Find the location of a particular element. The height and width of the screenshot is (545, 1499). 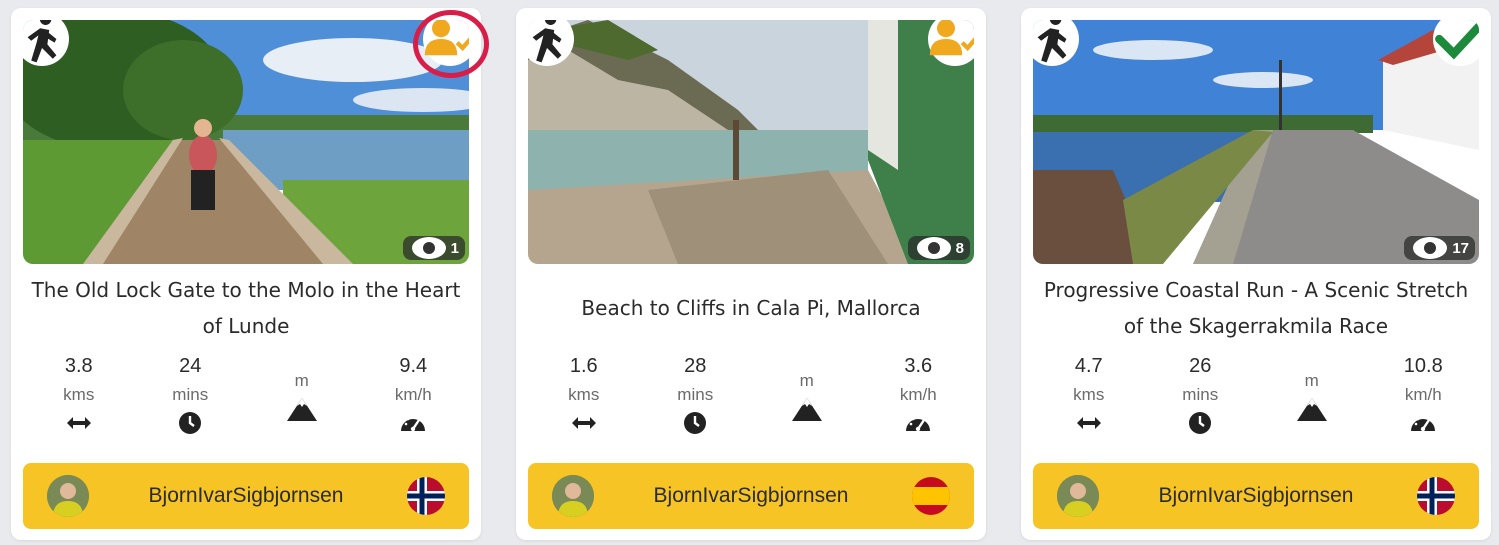

duration-value: 26 is located at coordinates (1200, 366).